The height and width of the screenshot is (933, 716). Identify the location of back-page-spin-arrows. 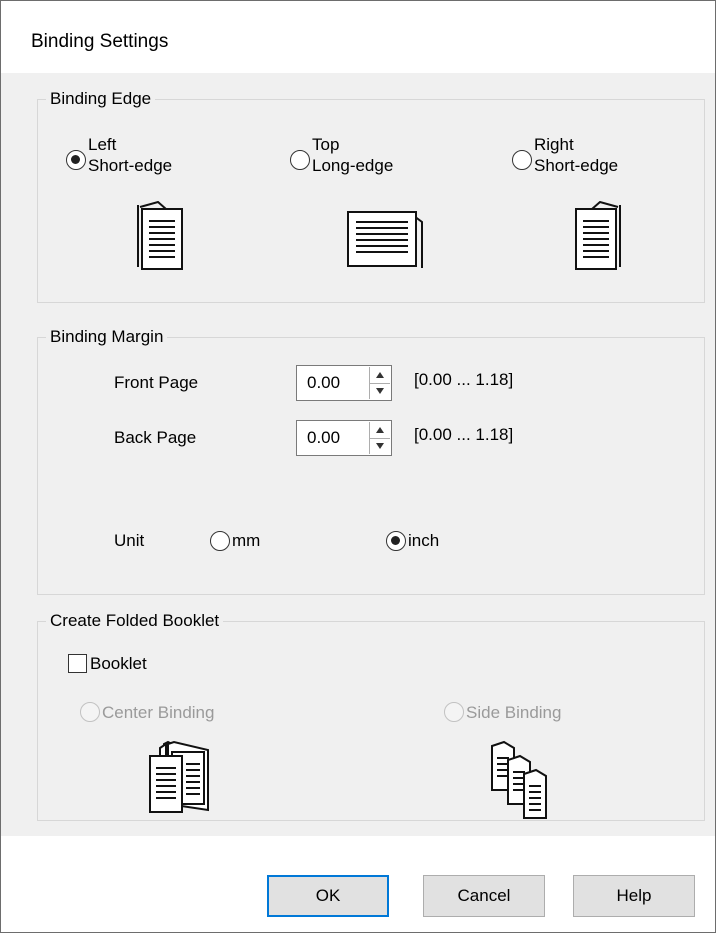
(379, 438).